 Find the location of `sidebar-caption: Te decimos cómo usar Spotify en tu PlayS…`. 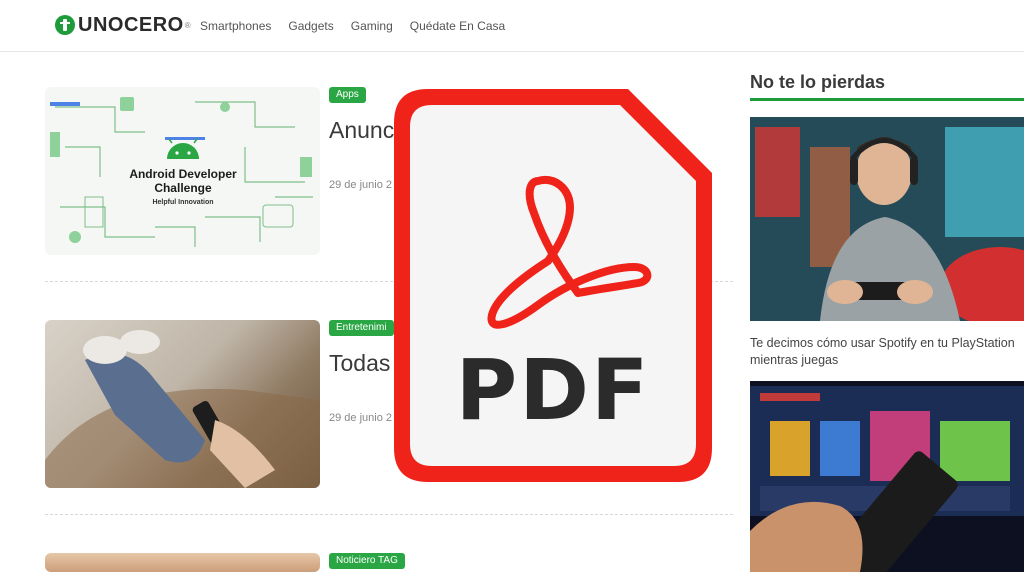

sidebar-caption: Te decimos cómo usar Spotify en tu PlayS… is located at coordinates (887, 352).